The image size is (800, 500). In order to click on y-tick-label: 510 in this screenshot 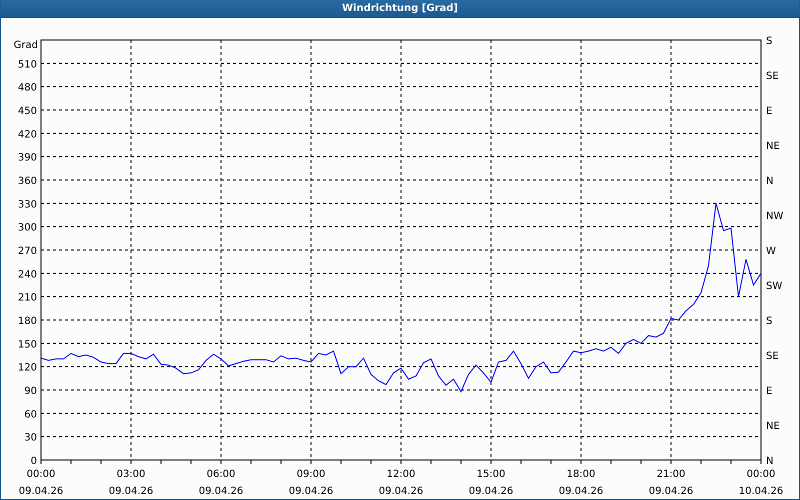, I will do `click(27, 64)`.